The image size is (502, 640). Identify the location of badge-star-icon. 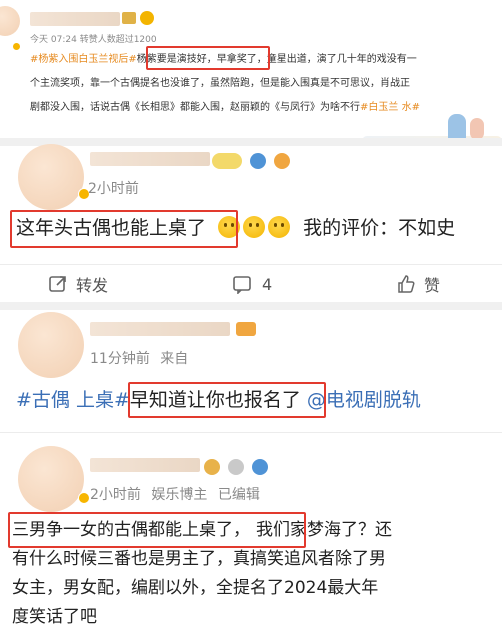
(236, 466).